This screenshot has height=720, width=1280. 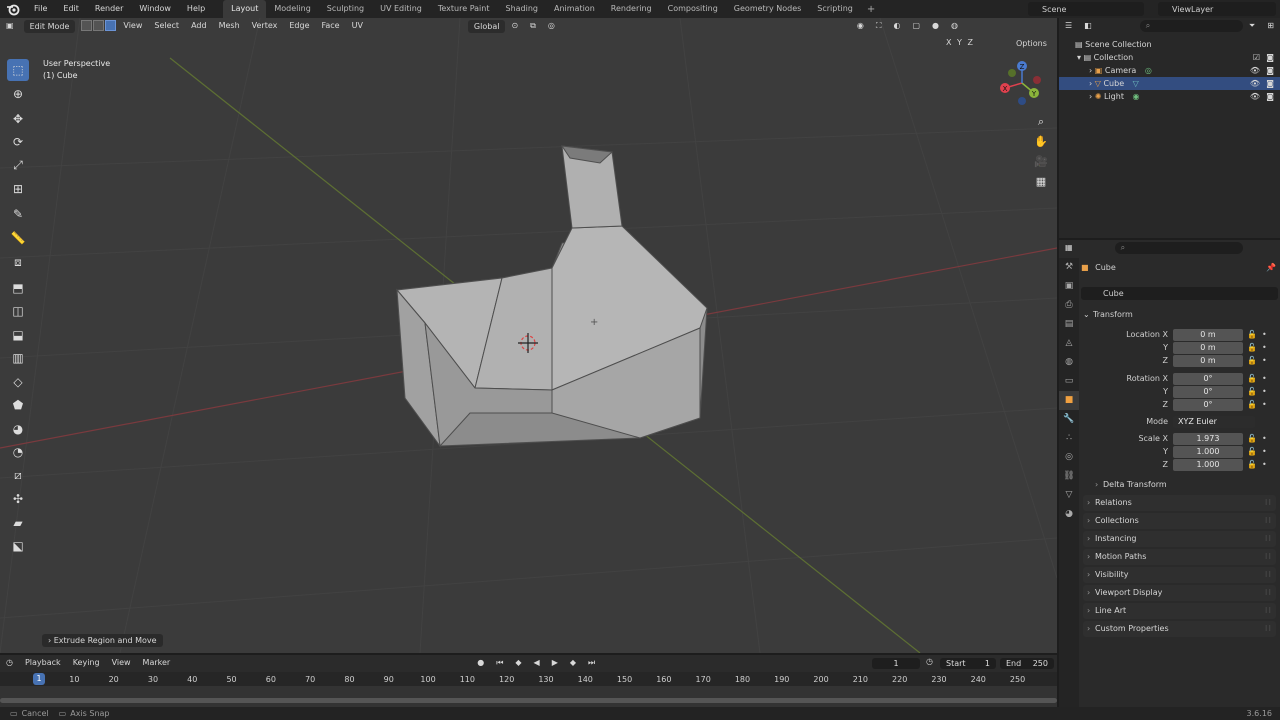 I want to click on outliner-row-camera: › ▣ Camera ◎ 👁 ◙, so click(x=1169, y=70).